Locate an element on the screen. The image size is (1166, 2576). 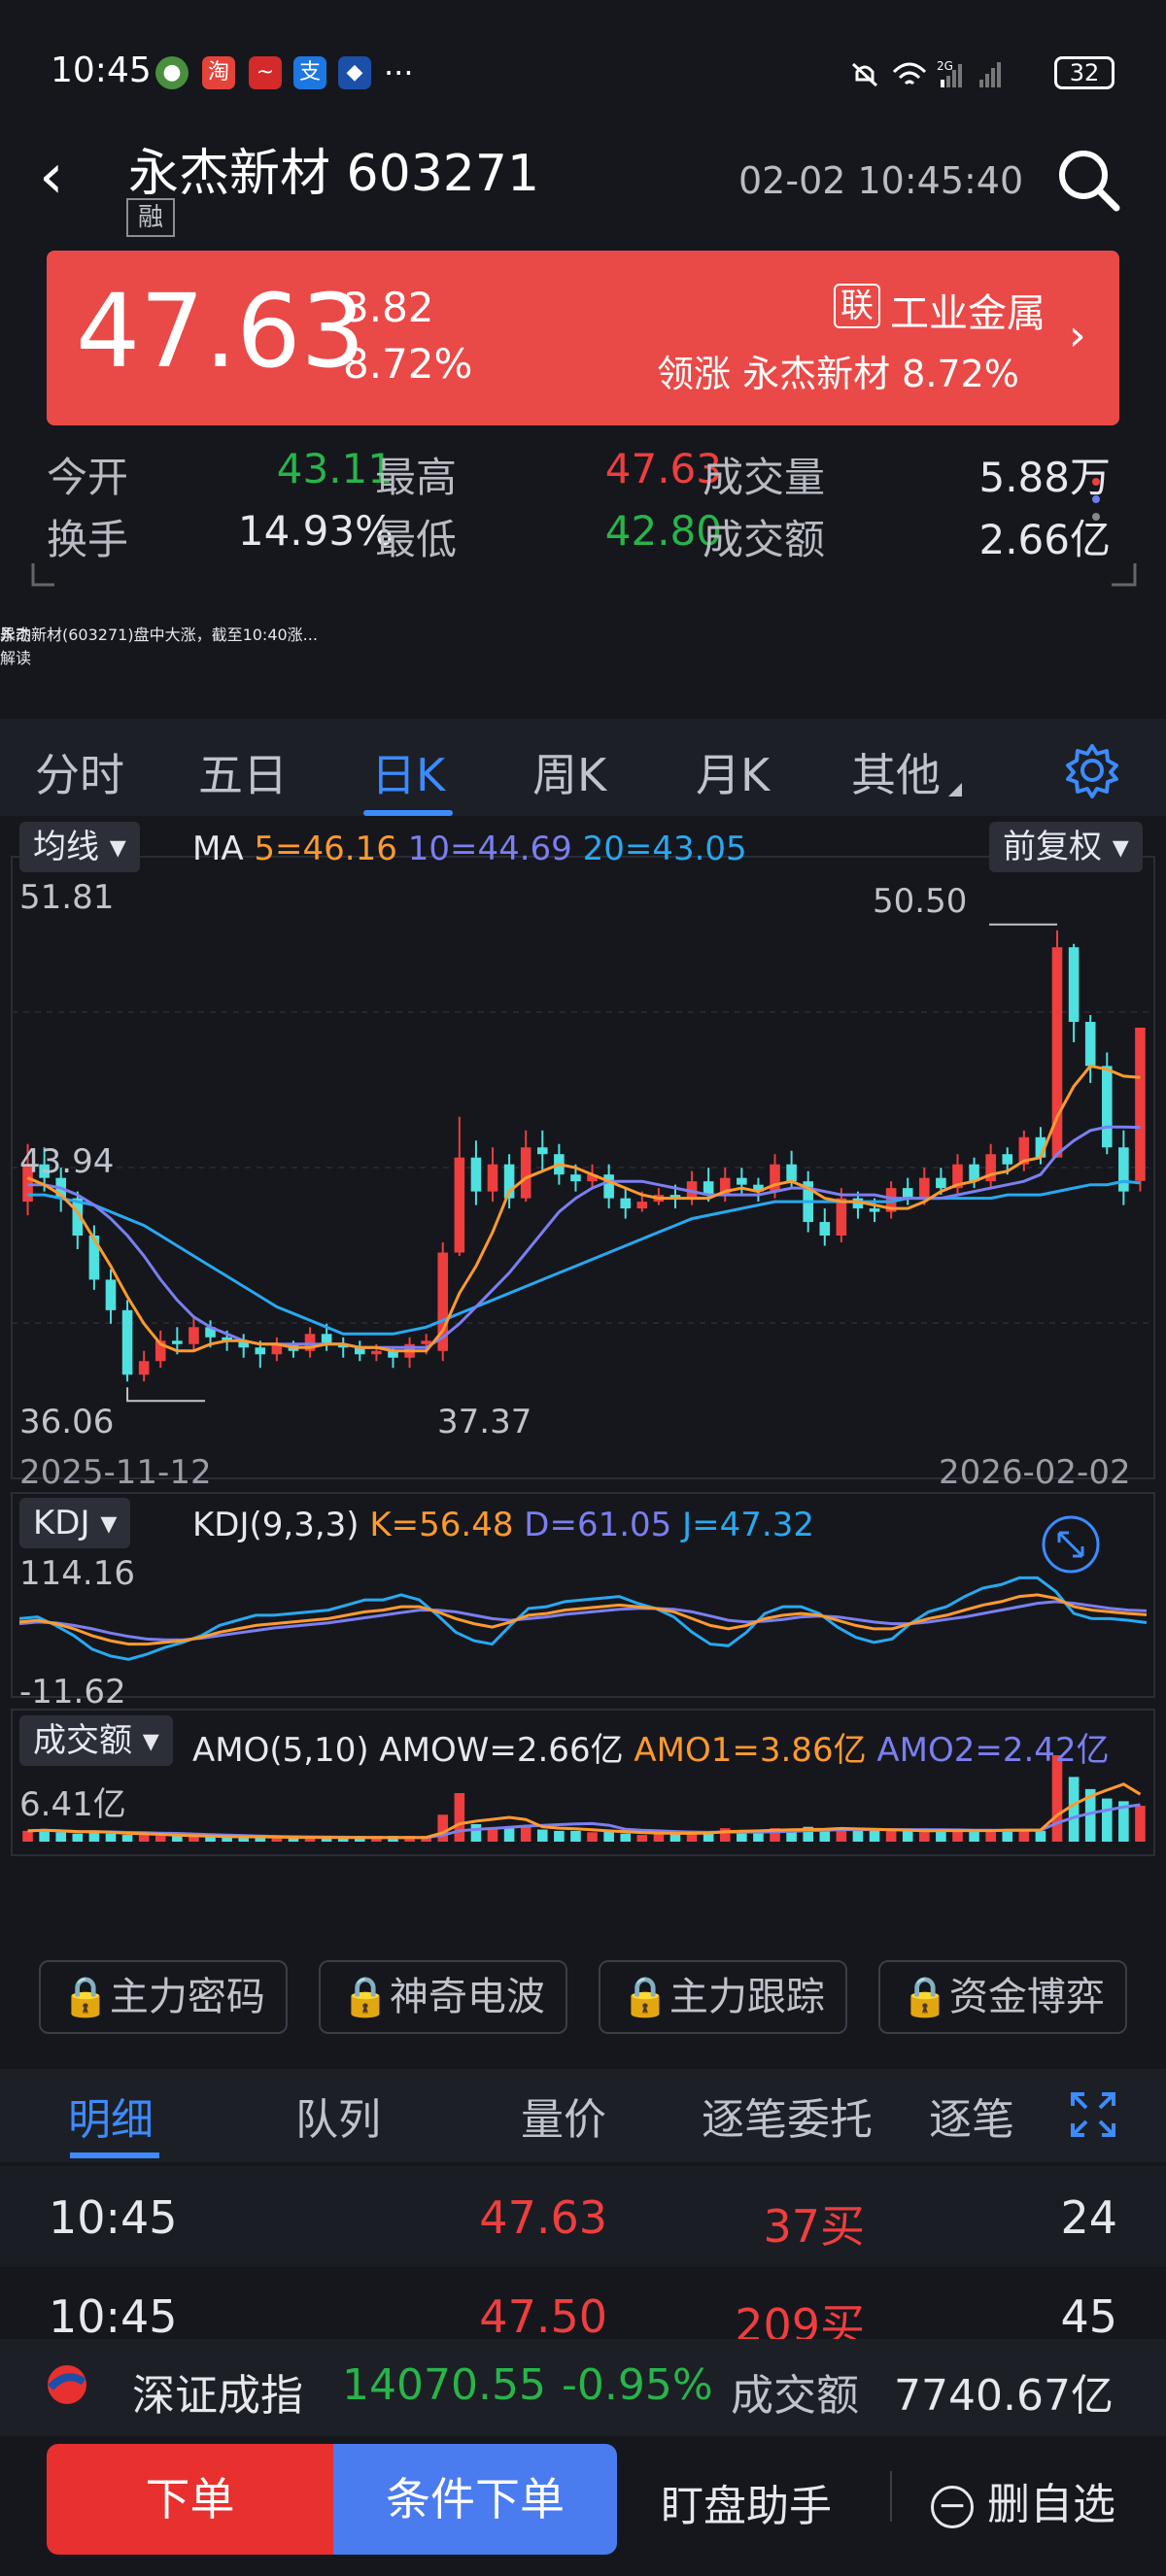
y-min-label: 36.06 is located at coordinates (67, 1422).